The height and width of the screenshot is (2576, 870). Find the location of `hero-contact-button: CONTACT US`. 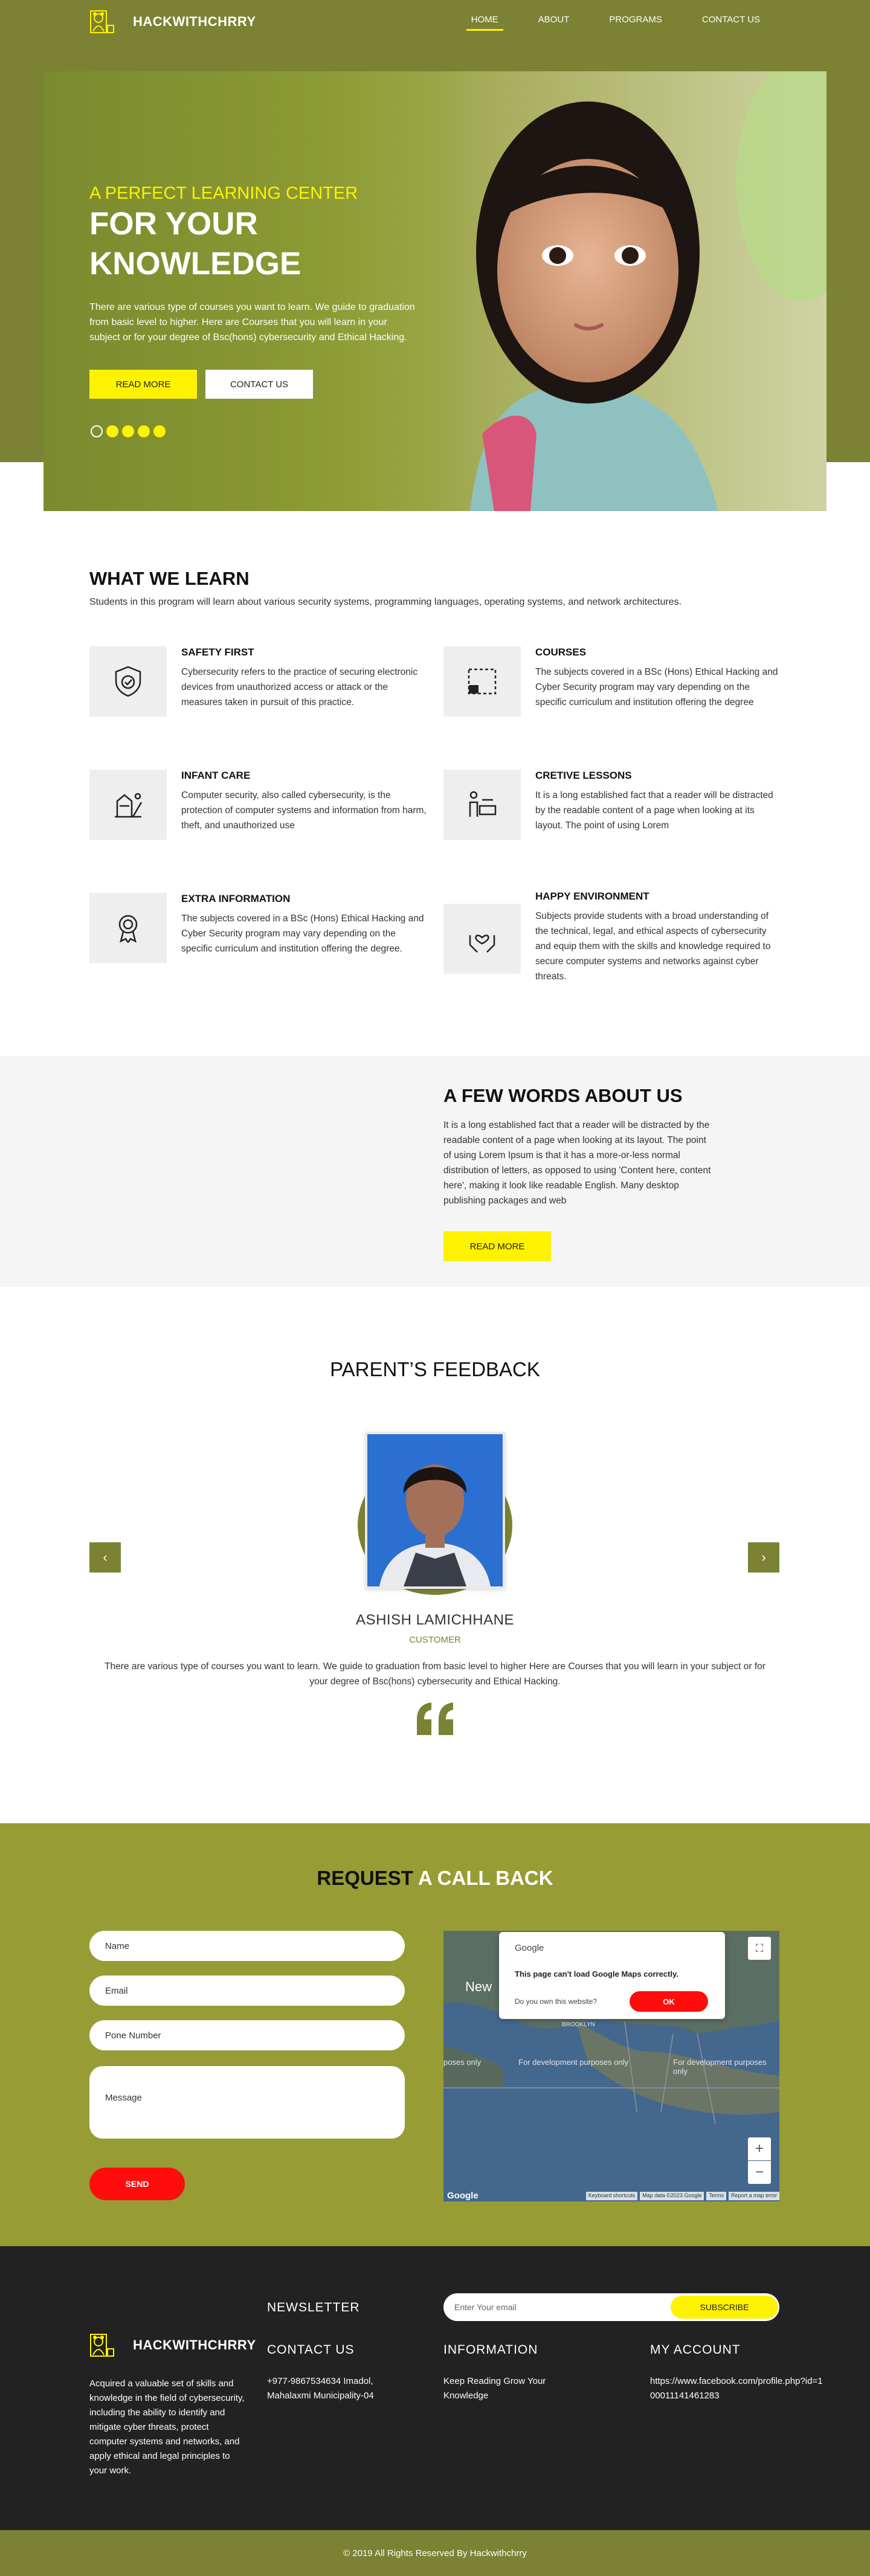

hero-contact-button: CONTACT US is located at coordinates (259, 385).